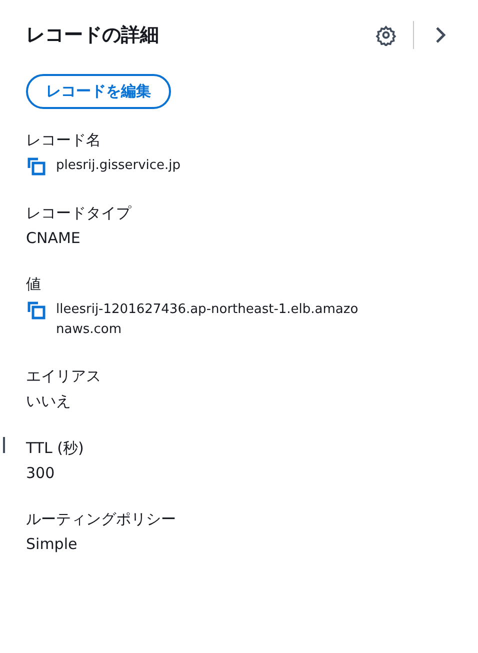 The image size is (478, 653). I want to click on field-label: 値, so click(34, 284).